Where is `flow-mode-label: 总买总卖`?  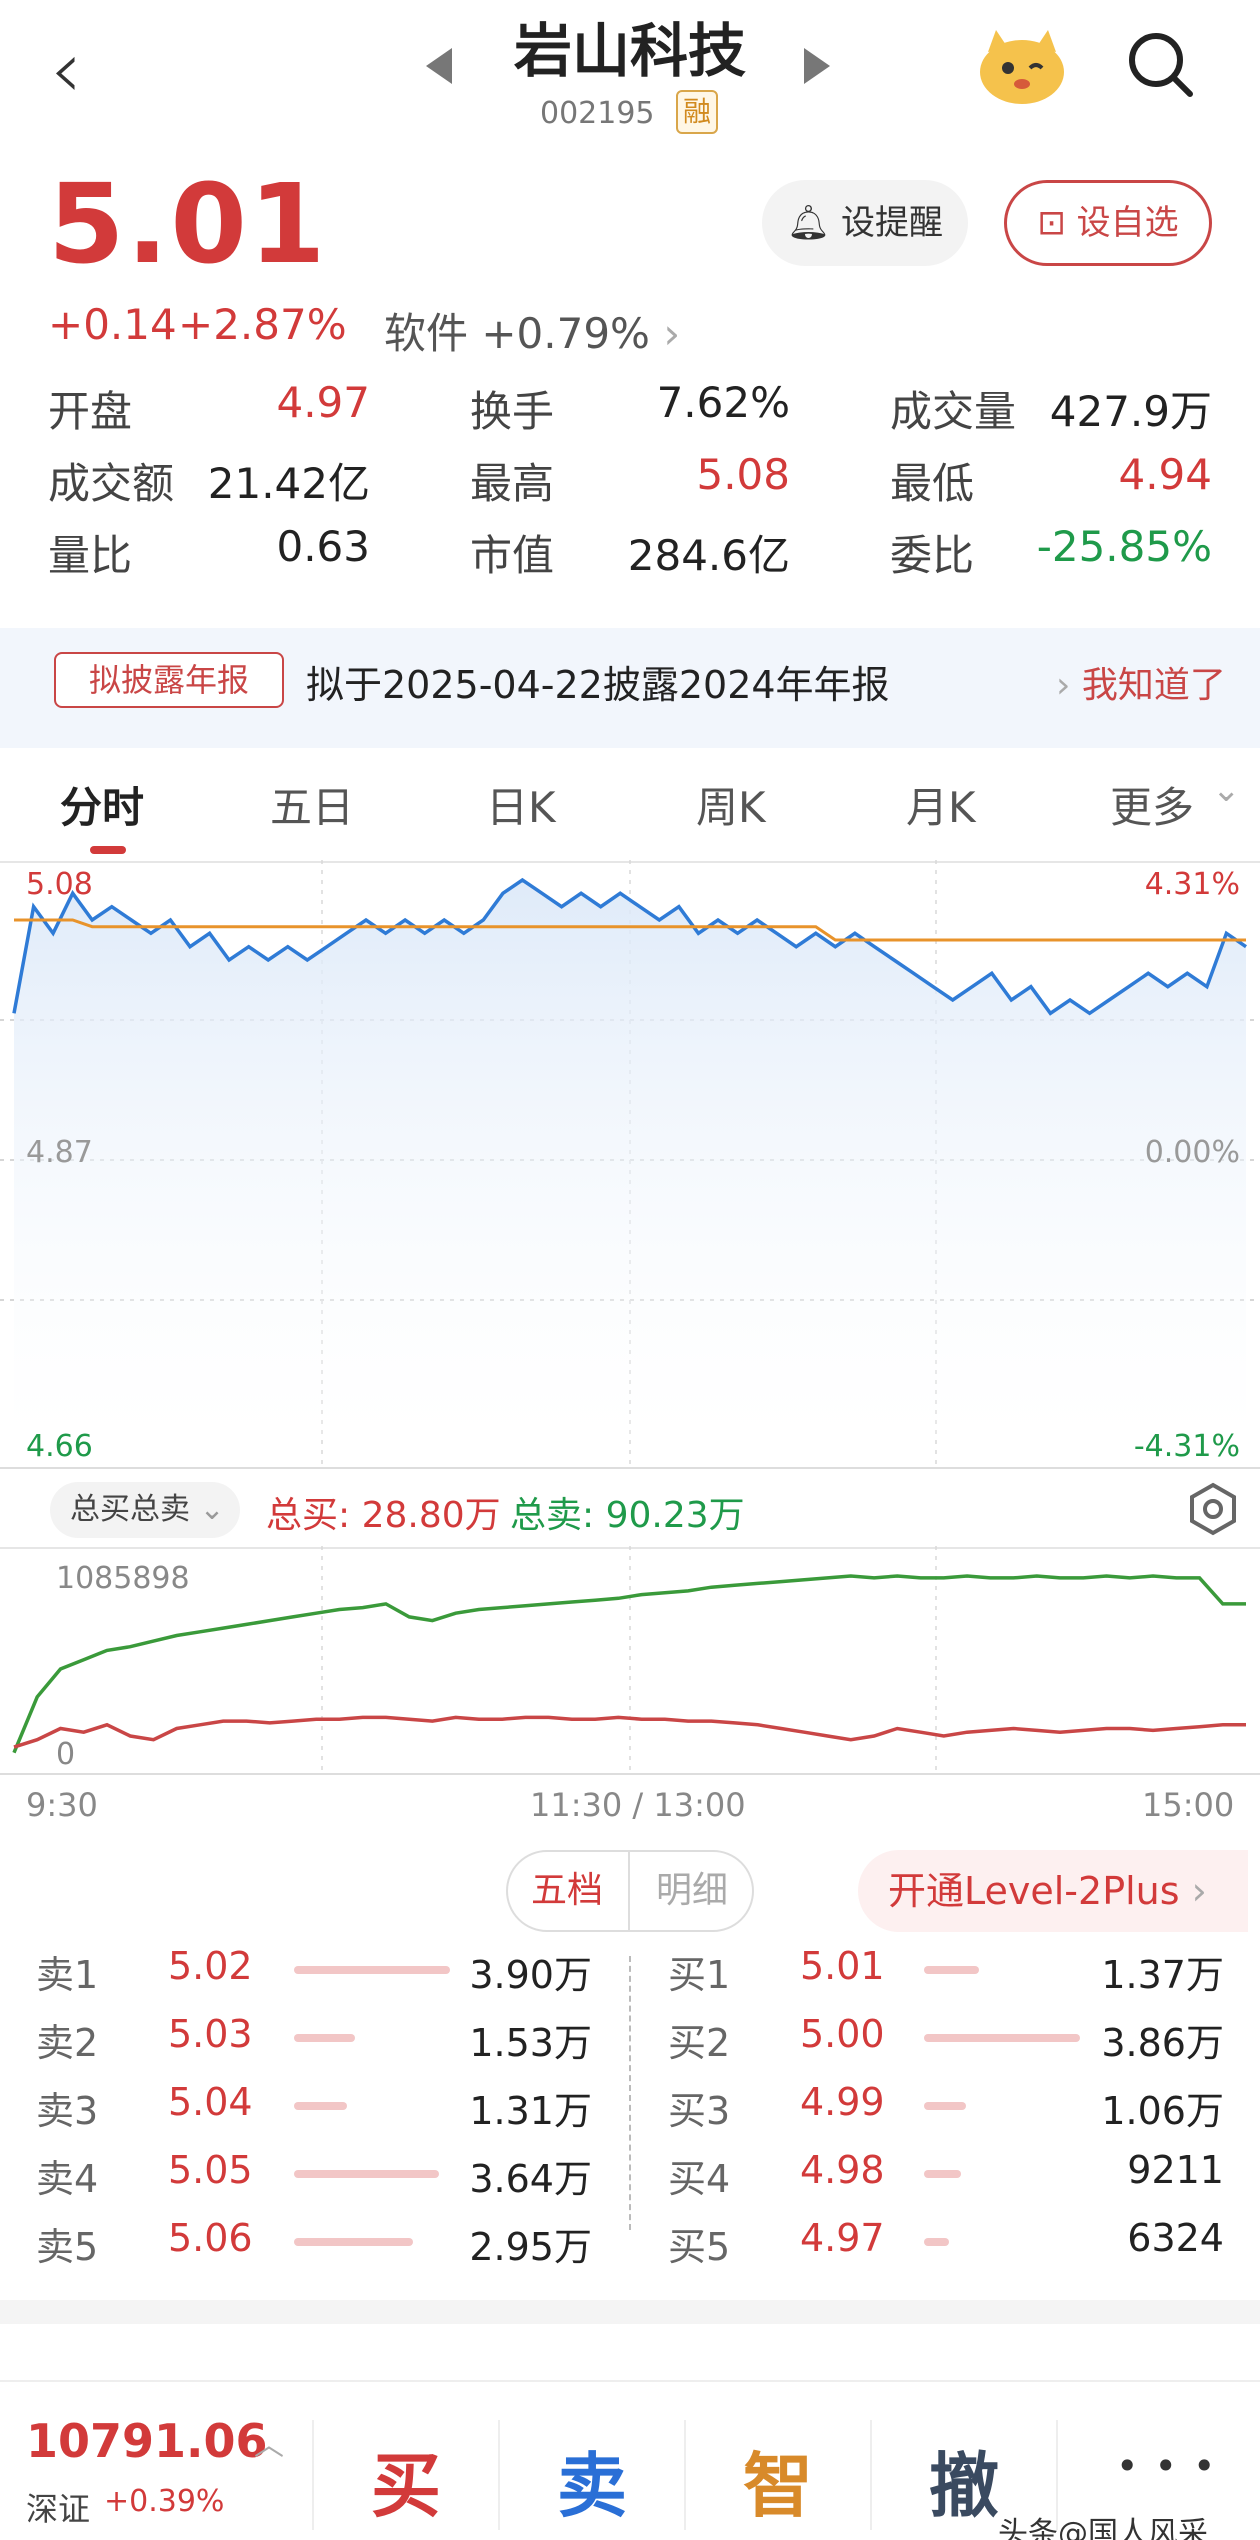 flow-mode-label: 总买总卖 is located at coordinates (130, 1509).